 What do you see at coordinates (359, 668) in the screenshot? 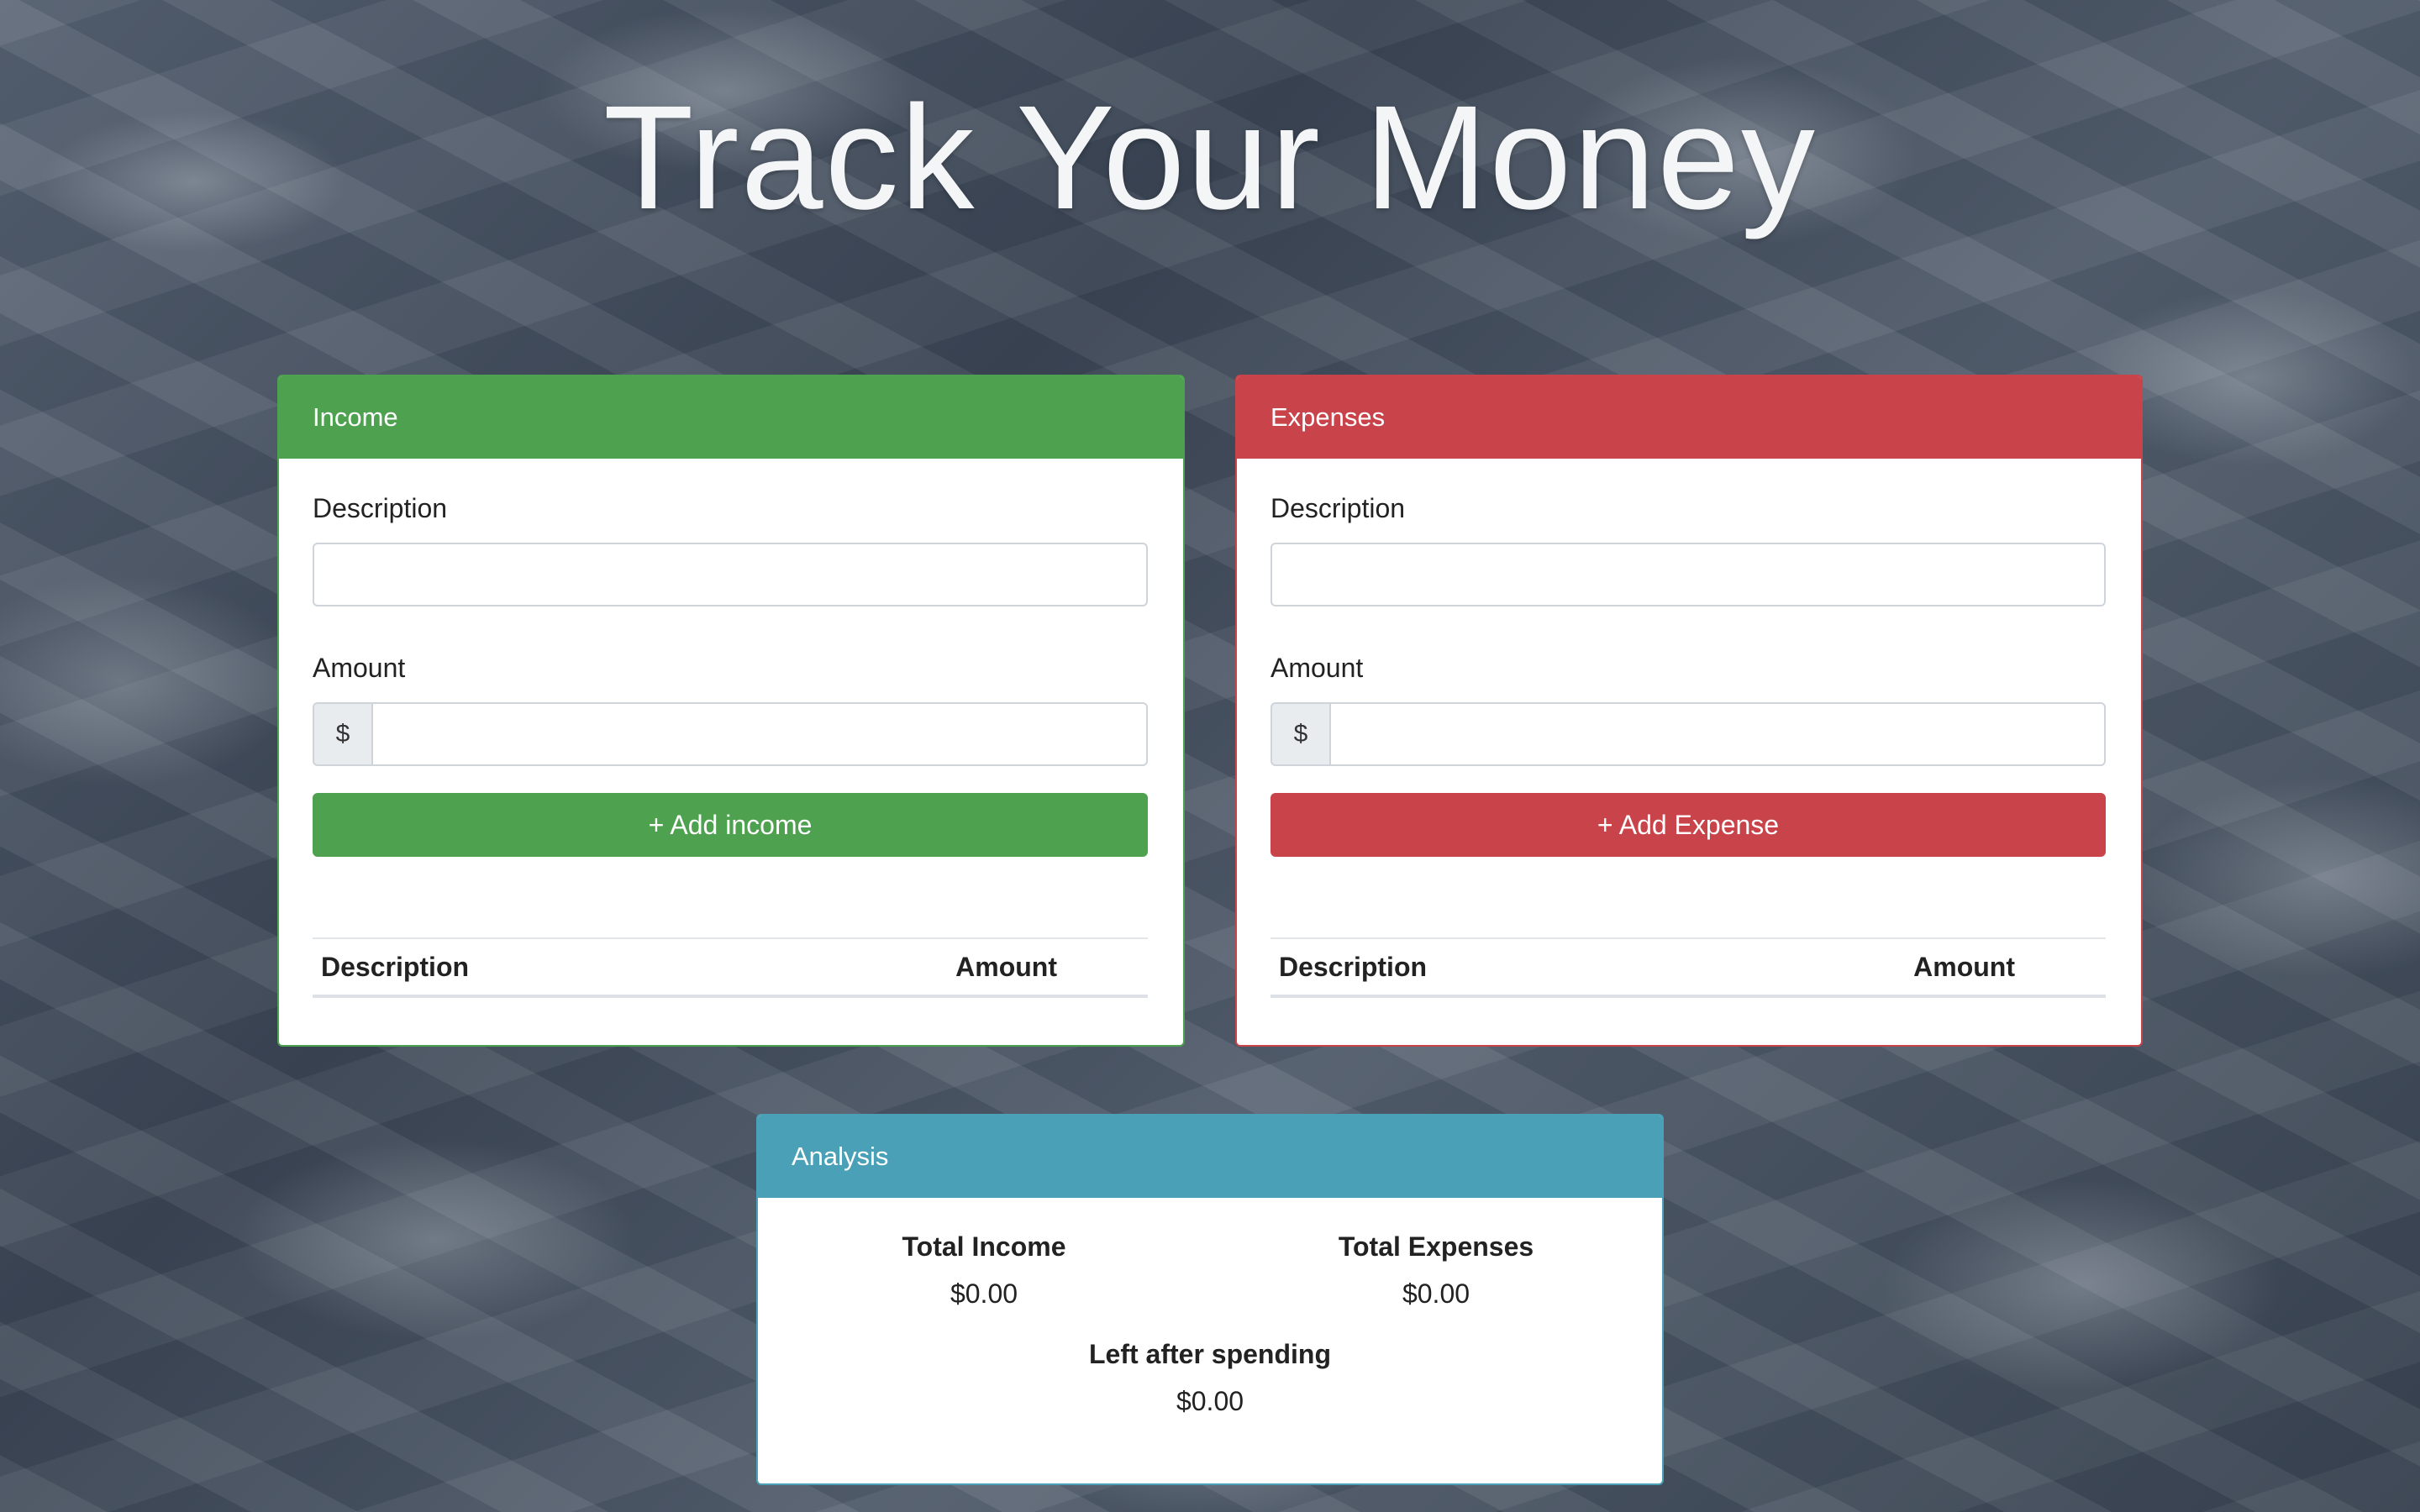
I see `income-amount-label: Amount` at bounding box center [359, 668].